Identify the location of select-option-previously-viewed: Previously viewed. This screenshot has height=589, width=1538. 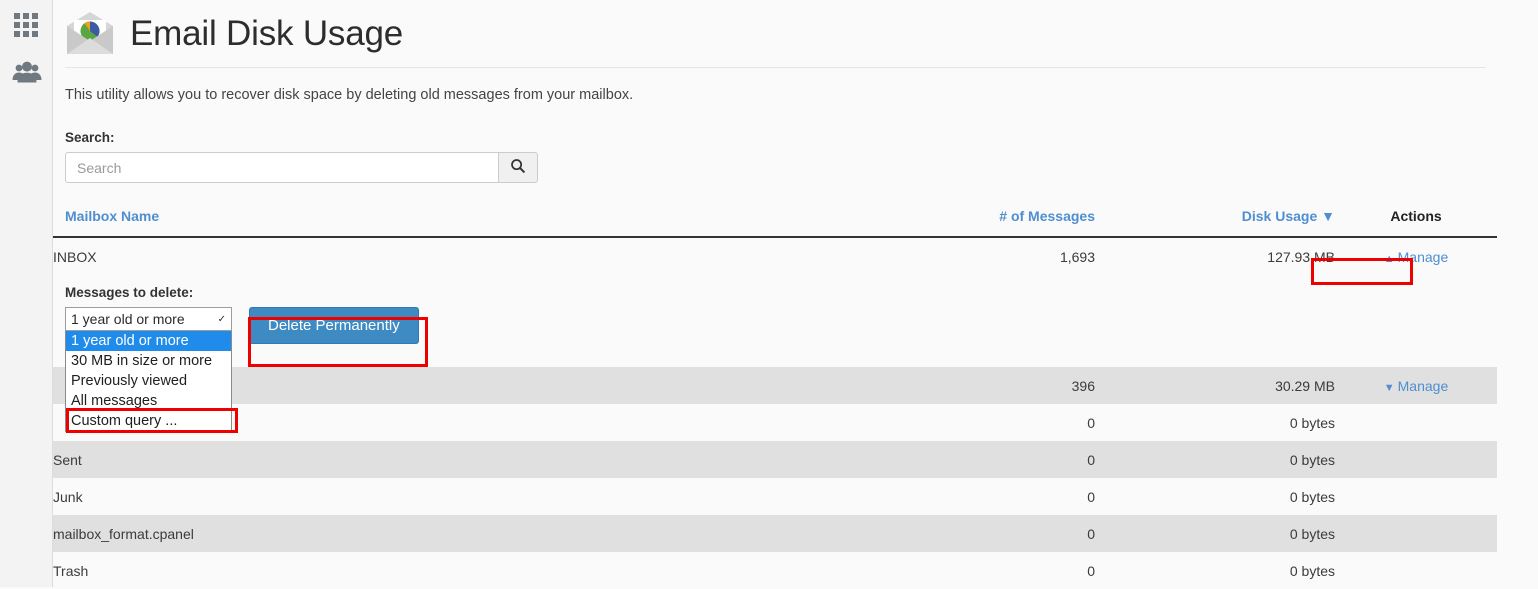
(148, 381).